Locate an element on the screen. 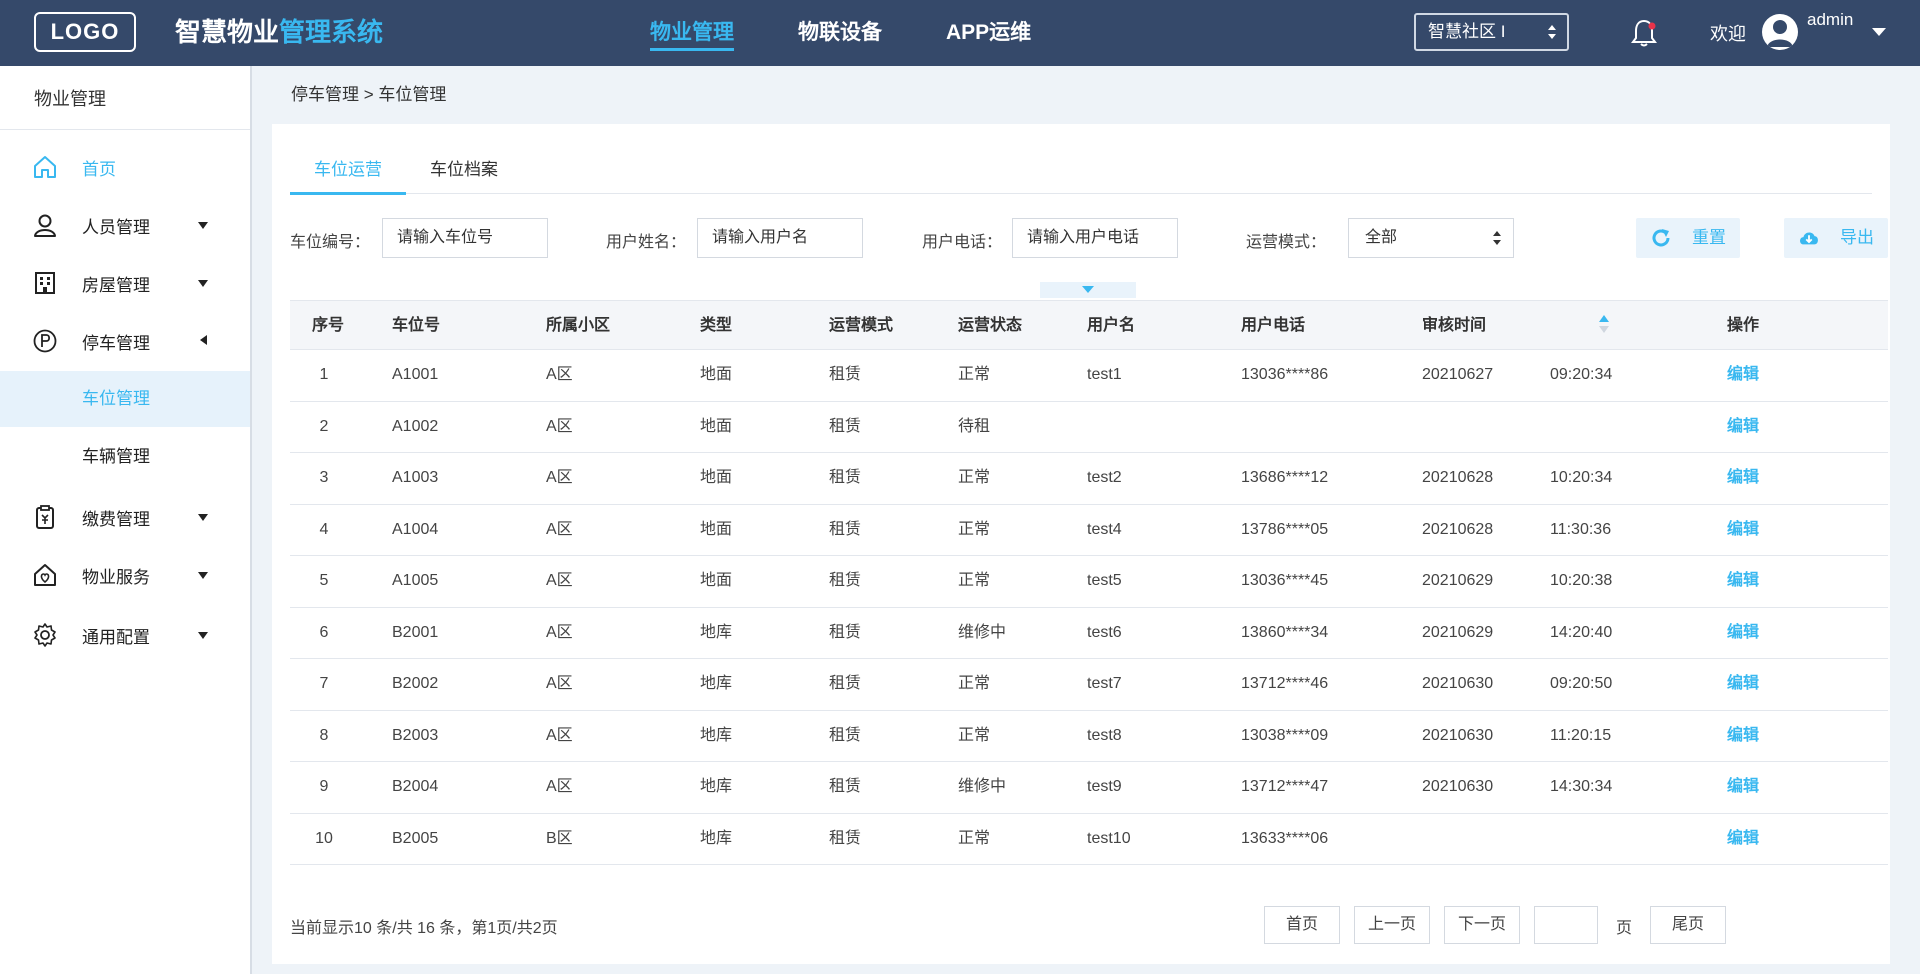 The width and height of the screenshot is (1920, 974). space-number-label: 车位编号： is located at coordinates (330, 242).